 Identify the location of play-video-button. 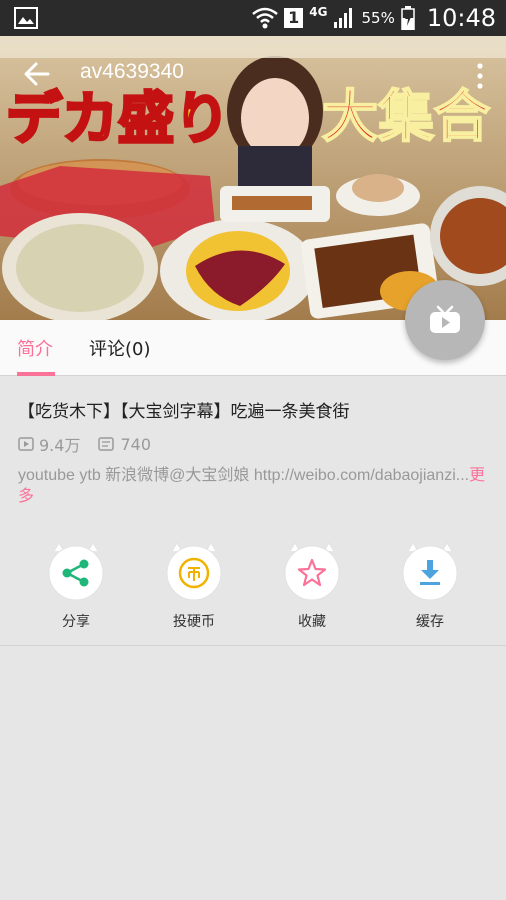
(445, 320).